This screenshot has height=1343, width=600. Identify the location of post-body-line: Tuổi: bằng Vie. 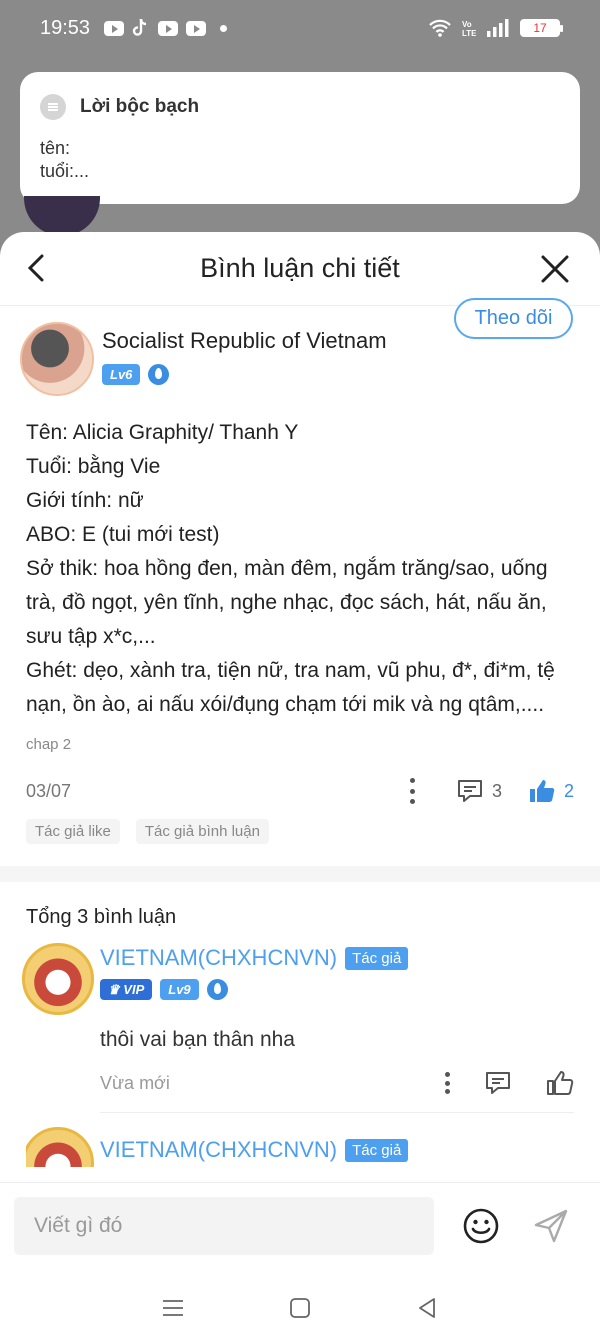
(93, 466).